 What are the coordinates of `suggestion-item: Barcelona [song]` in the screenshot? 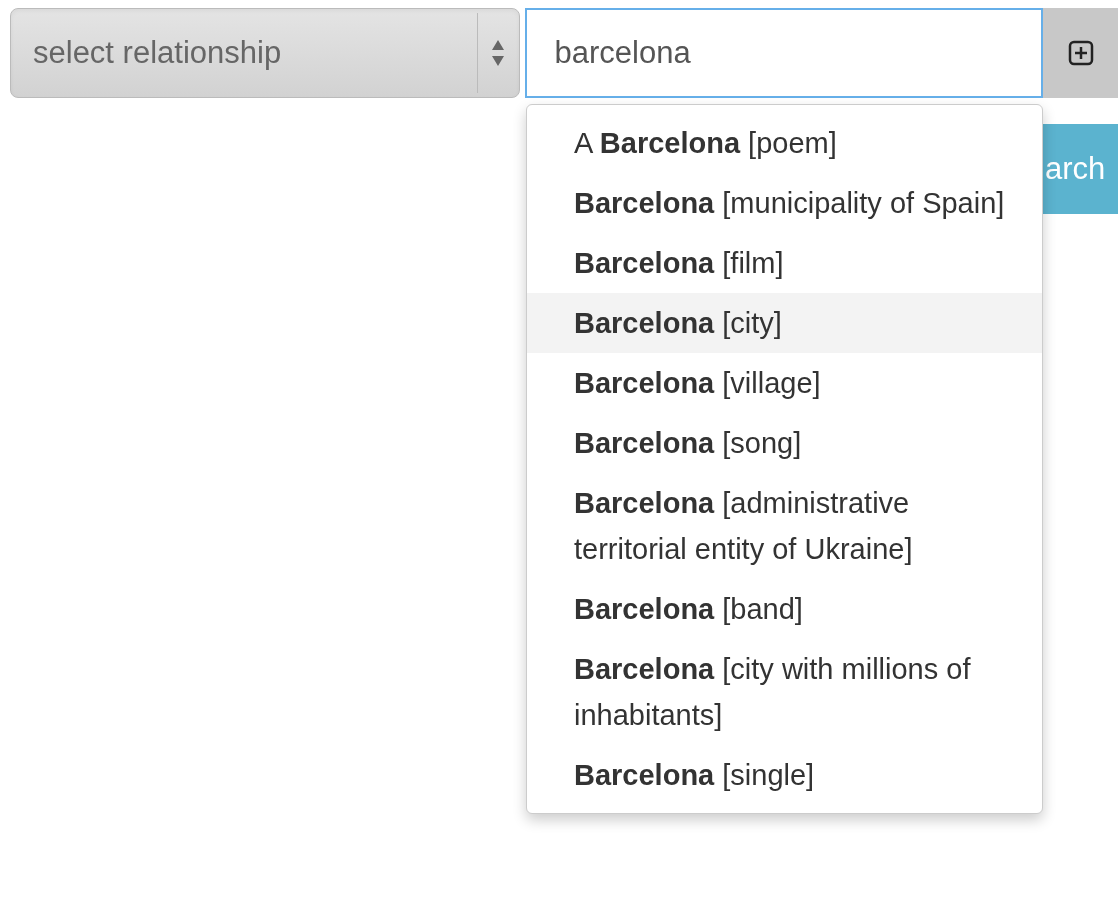 It's located at (784, 443).